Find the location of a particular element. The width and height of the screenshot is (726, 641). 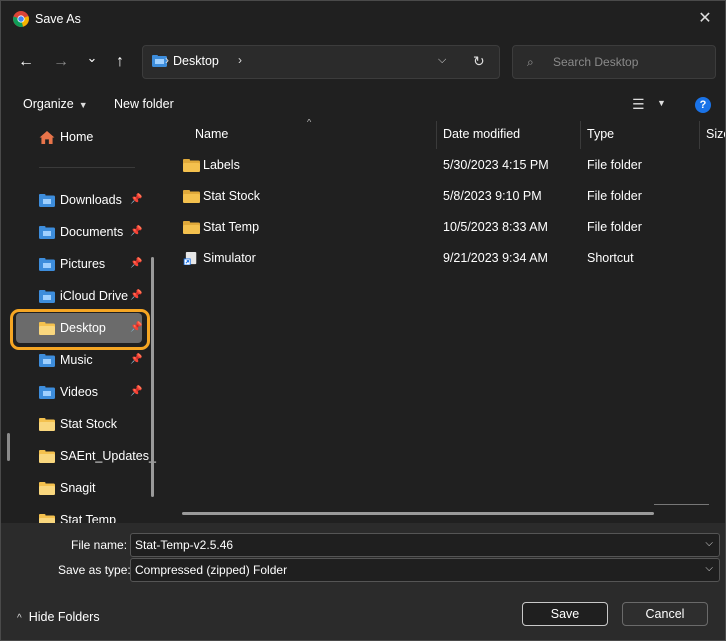

sidebar-item-documents: Documents 📌 is located at coordinates (76, 232).